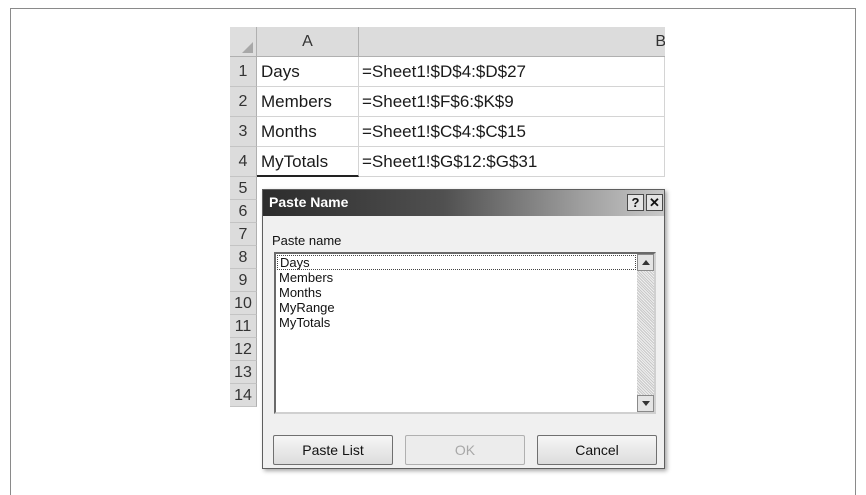 The height and width of the screenshot is (495, 866). I want to click on row-header-7: 7, so click(243, 234).